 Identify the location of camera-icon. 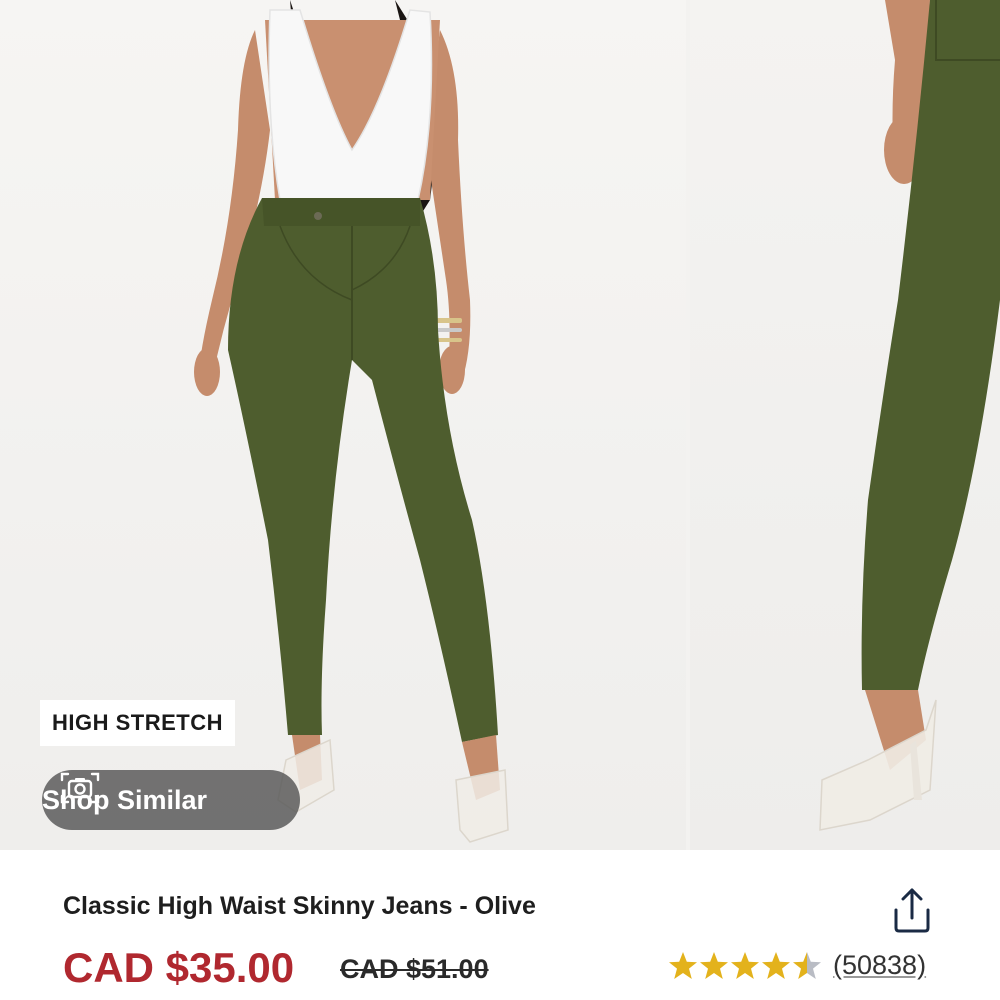
(80, 788).